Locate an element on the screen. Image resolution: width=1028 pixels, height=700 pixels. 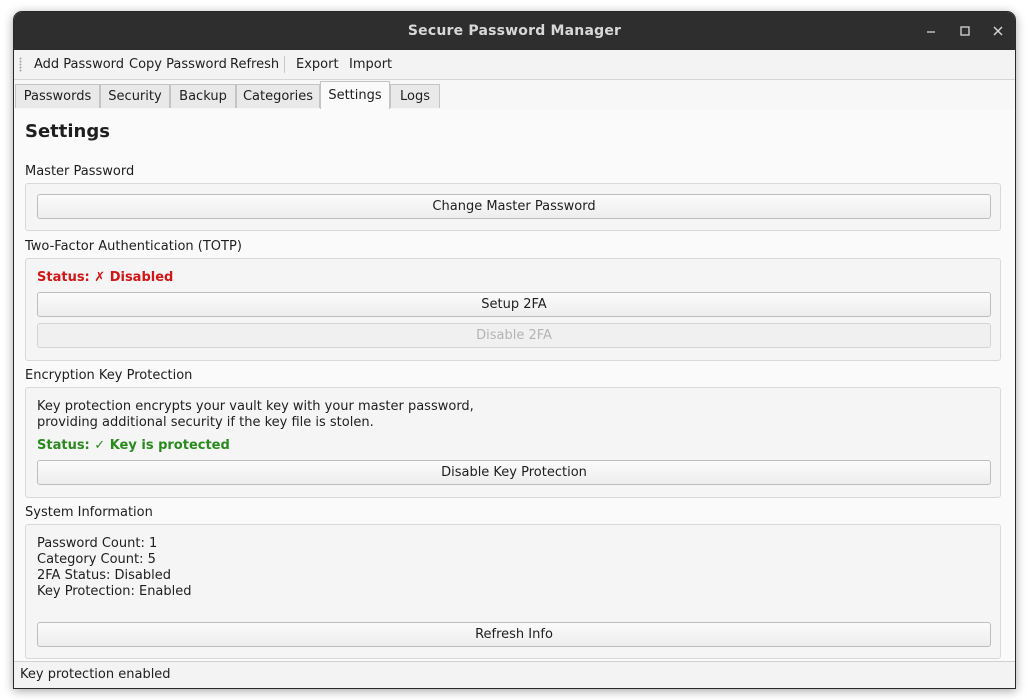
tab-logs: Logs is located at coordinates (415, 96).